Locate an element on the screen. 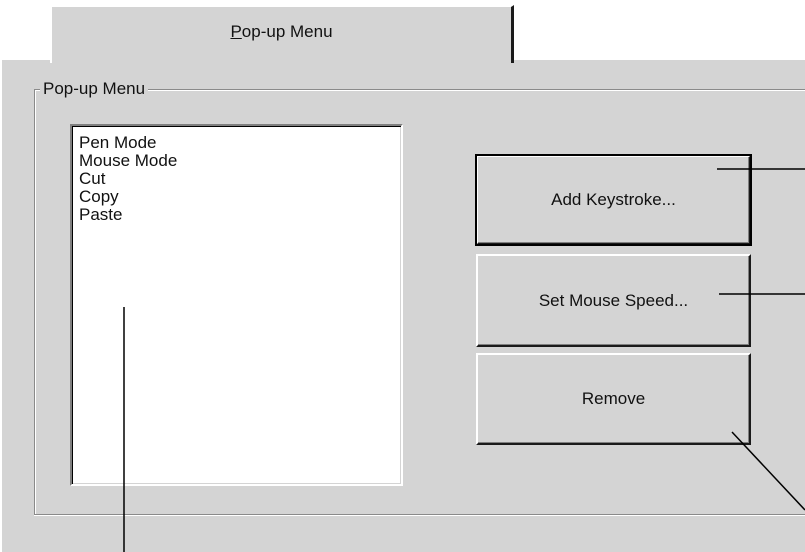 This screenshot has width=805, height=552. tab-popup-menu: Pop-up Menu is located at coordinates (282, 34).